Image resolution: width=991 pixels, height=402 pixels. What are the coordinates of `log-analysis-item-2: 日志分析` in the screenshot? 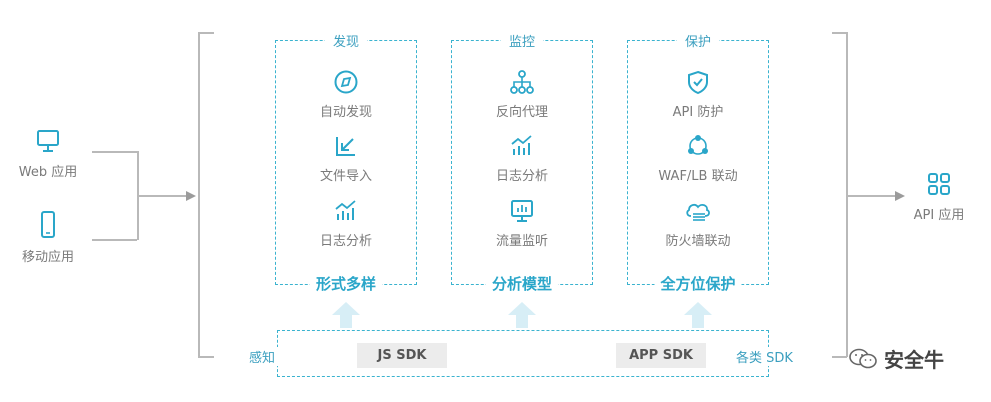 It's located at (522, 158).